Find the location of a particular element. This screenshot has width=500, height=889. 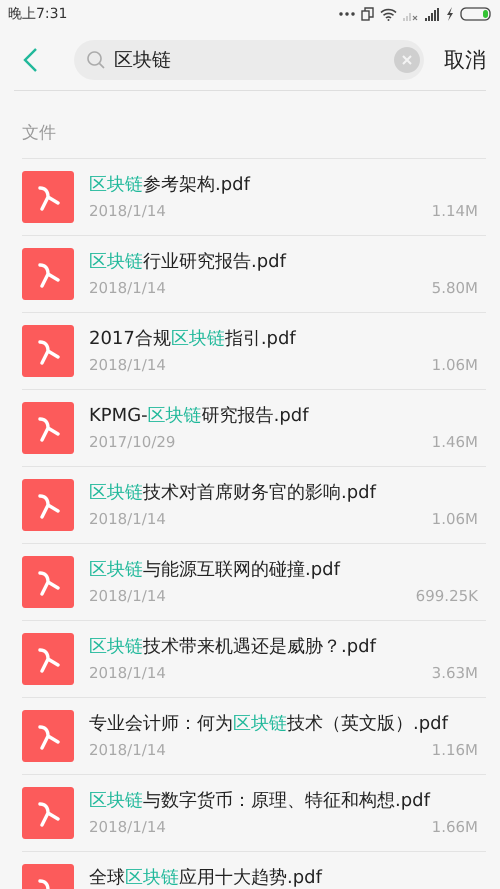

file-size: 1.16M is located at coordinates (455, 750).